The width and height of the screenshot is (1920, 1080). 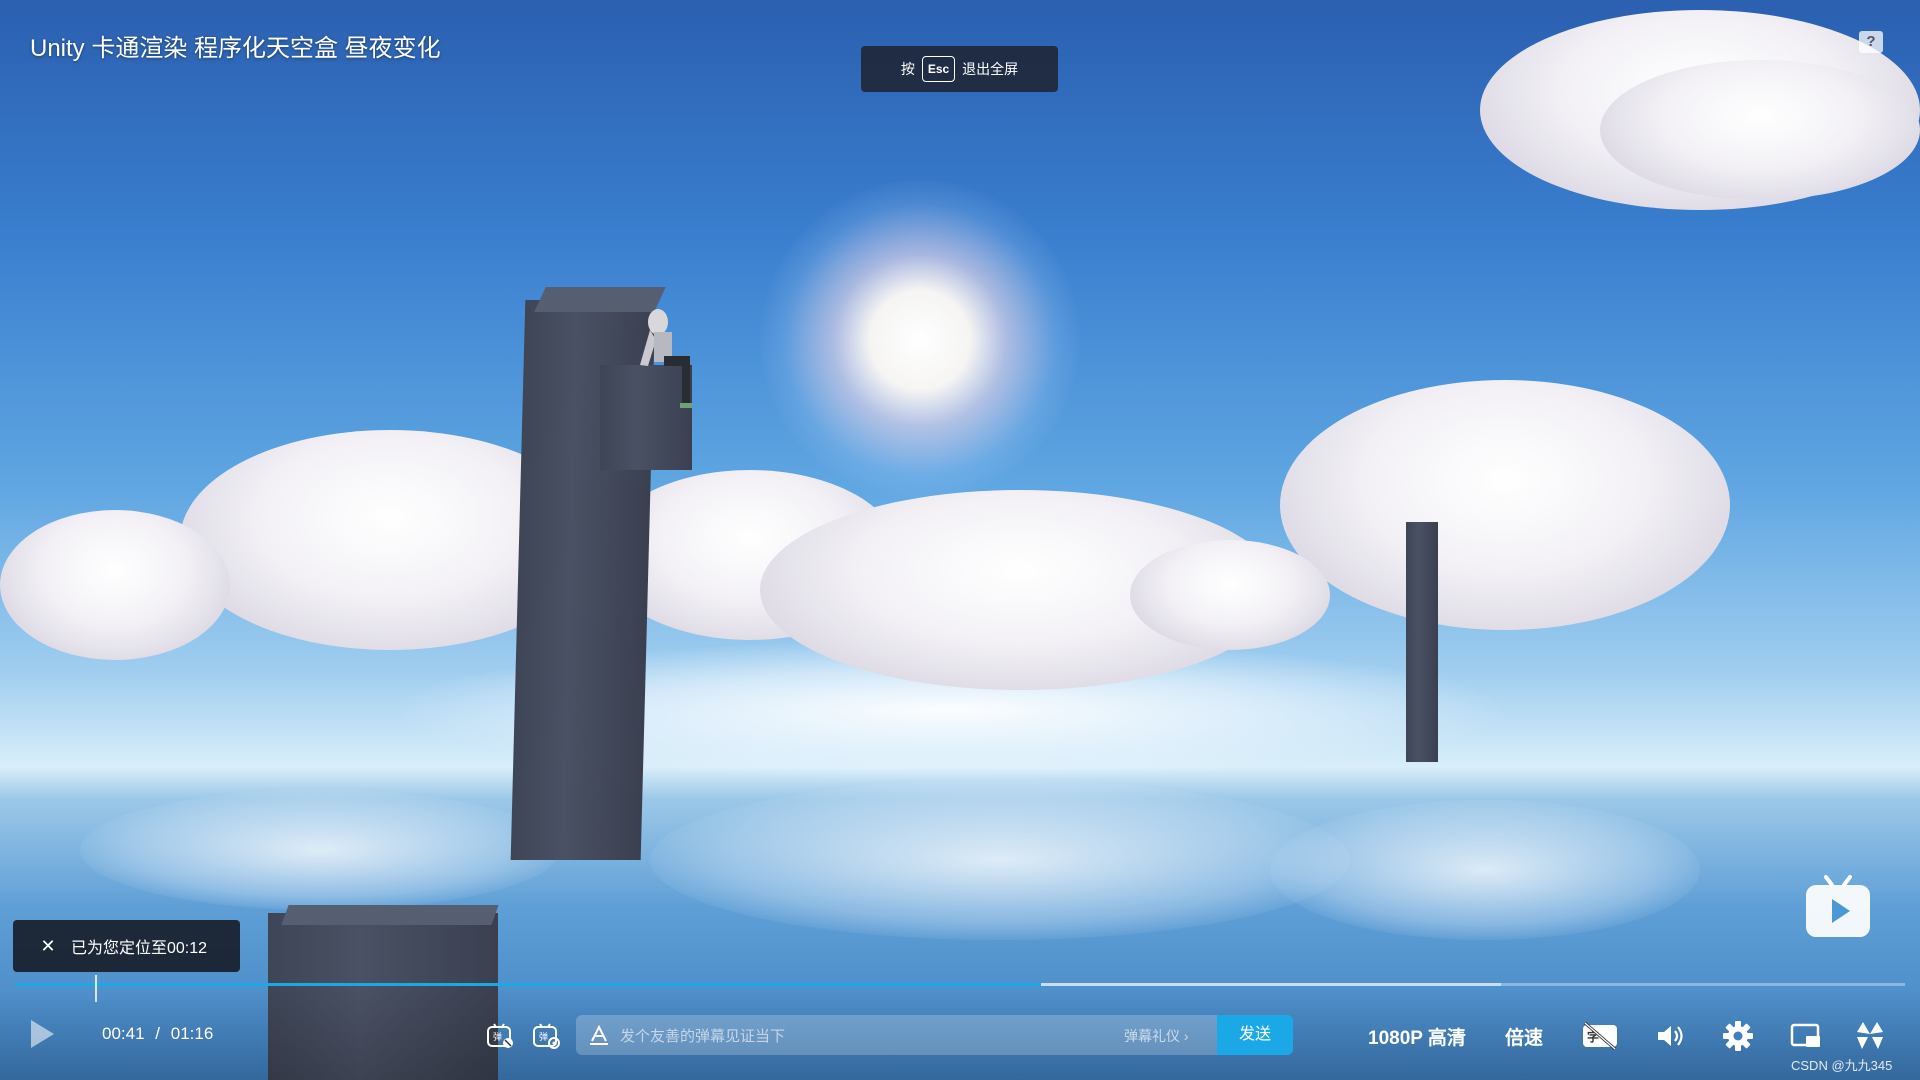 I want to click on help-icon: ?, so click(x=1871, y=42).